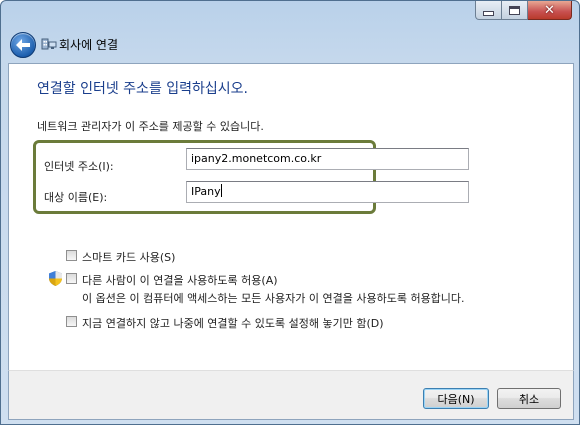 This screenshot has height=425, width=580. I want to click on text-caret, so click(221, 190).